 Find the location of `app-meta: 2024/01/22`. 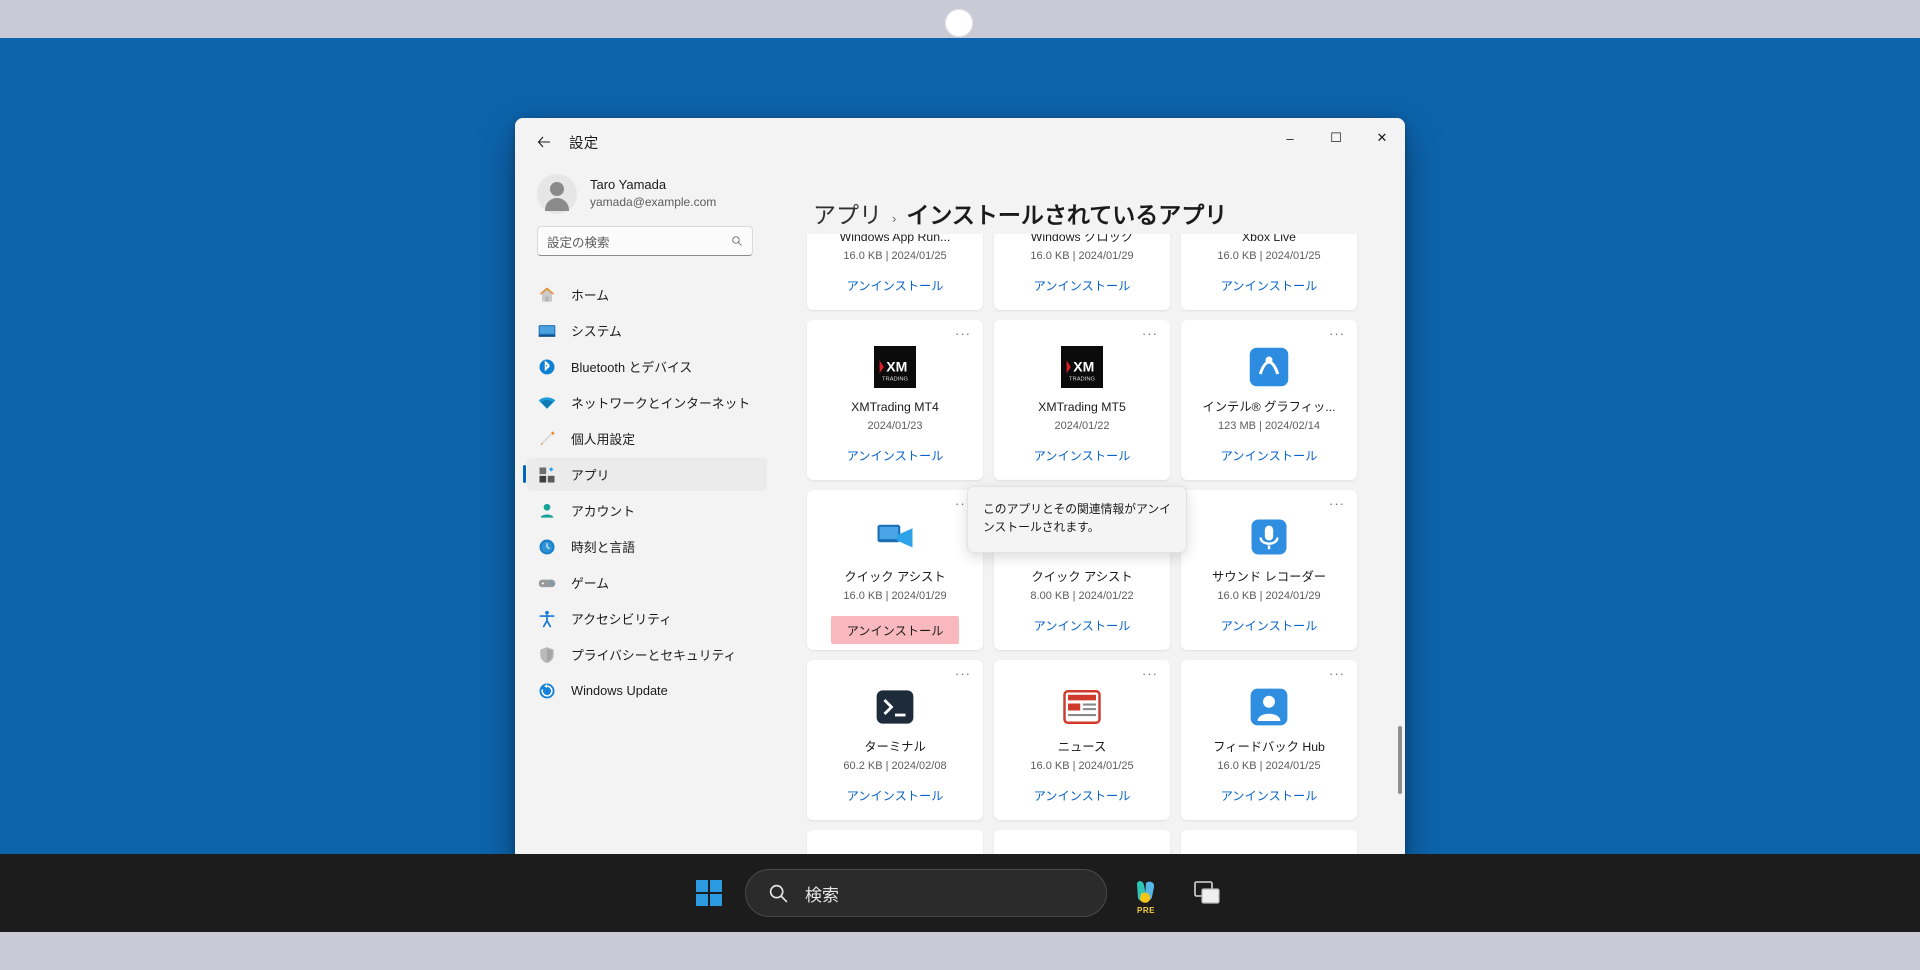

app-meta: 2024/01/22 is located at coordinates (1082, 425).